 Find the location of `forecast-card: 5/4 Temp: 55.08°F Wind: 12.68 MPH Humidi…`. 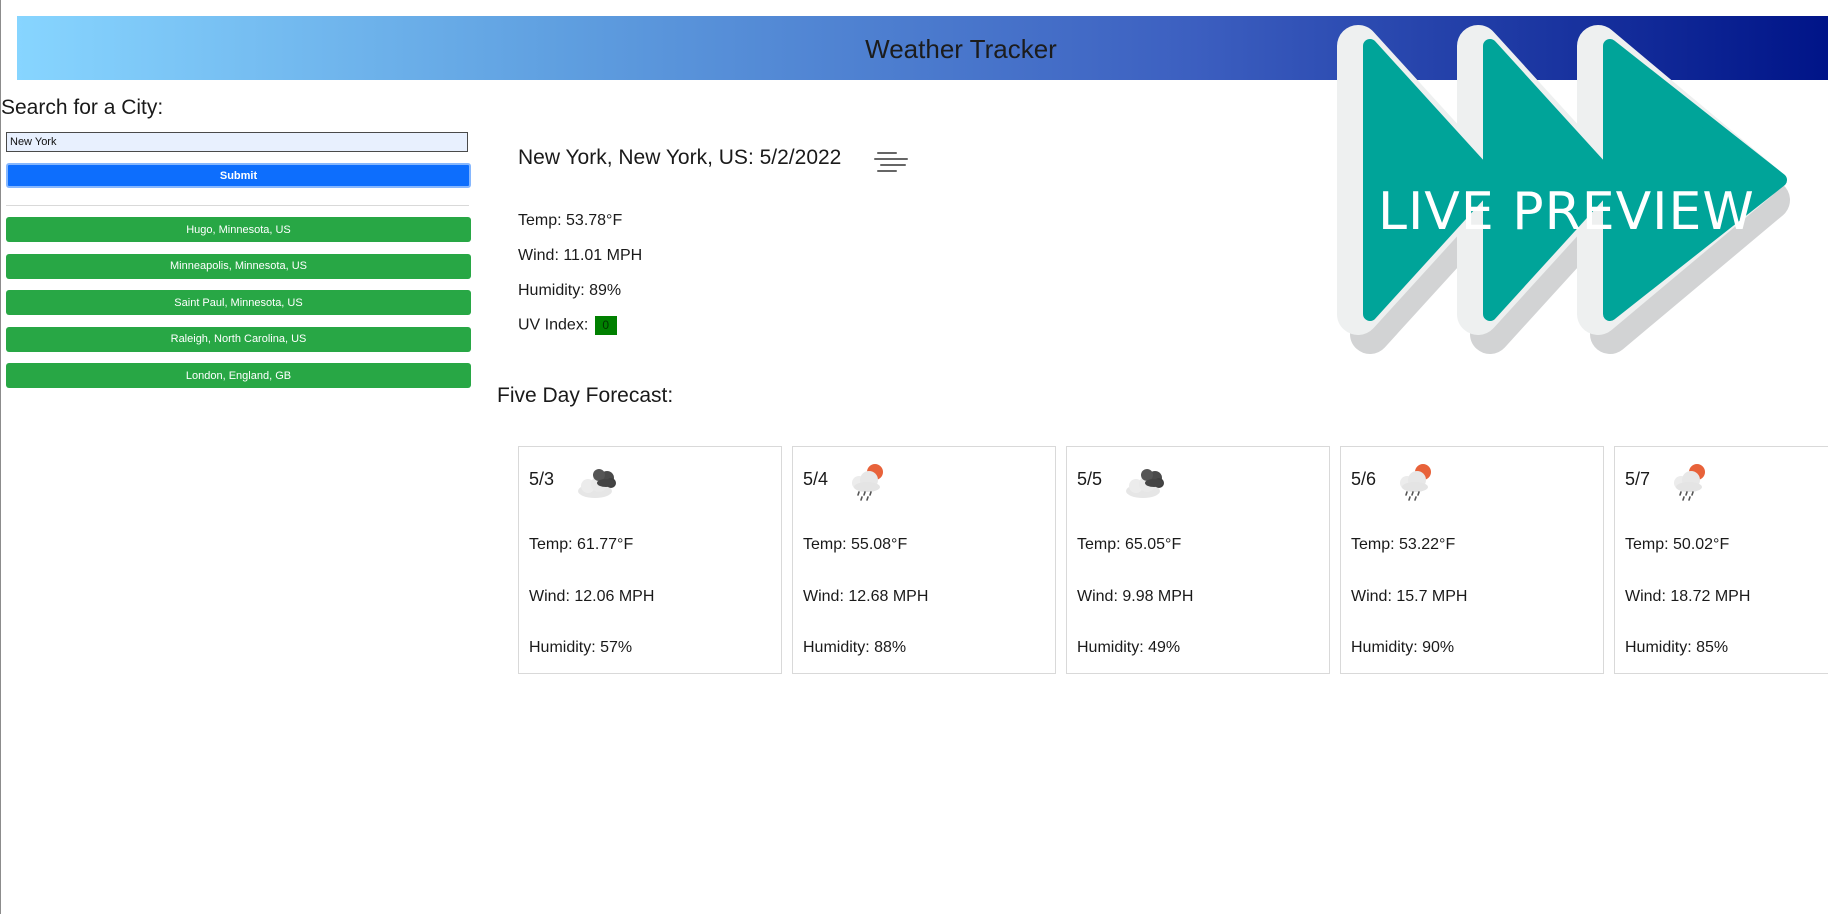

forecast-card: 5/4 Temp: 55.08°F Wind: 12.68 MPH Humidi… is located at coordinates (924, 560).